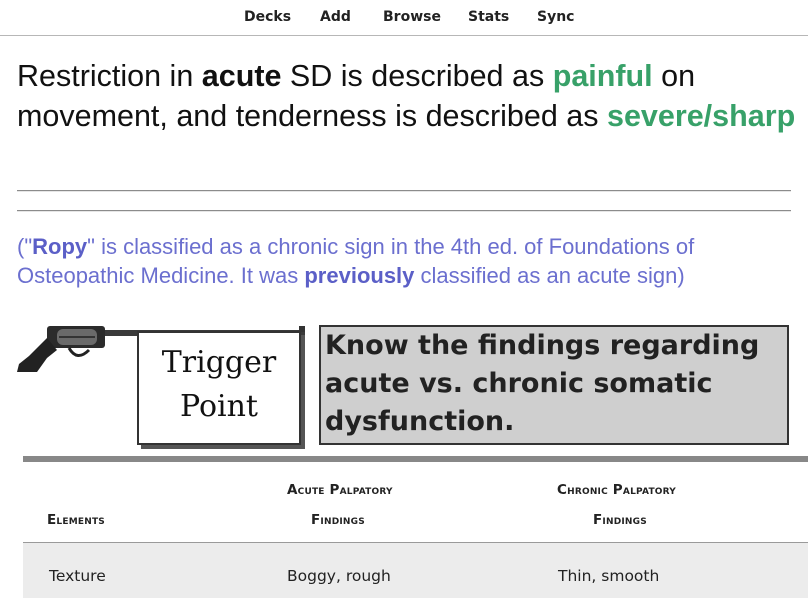 Image resolution: width=808 pixels, height=598 pixels. Describe the element at coordinates (602, 76) in the screenshot. I see `answer-painful: painful` at that location.